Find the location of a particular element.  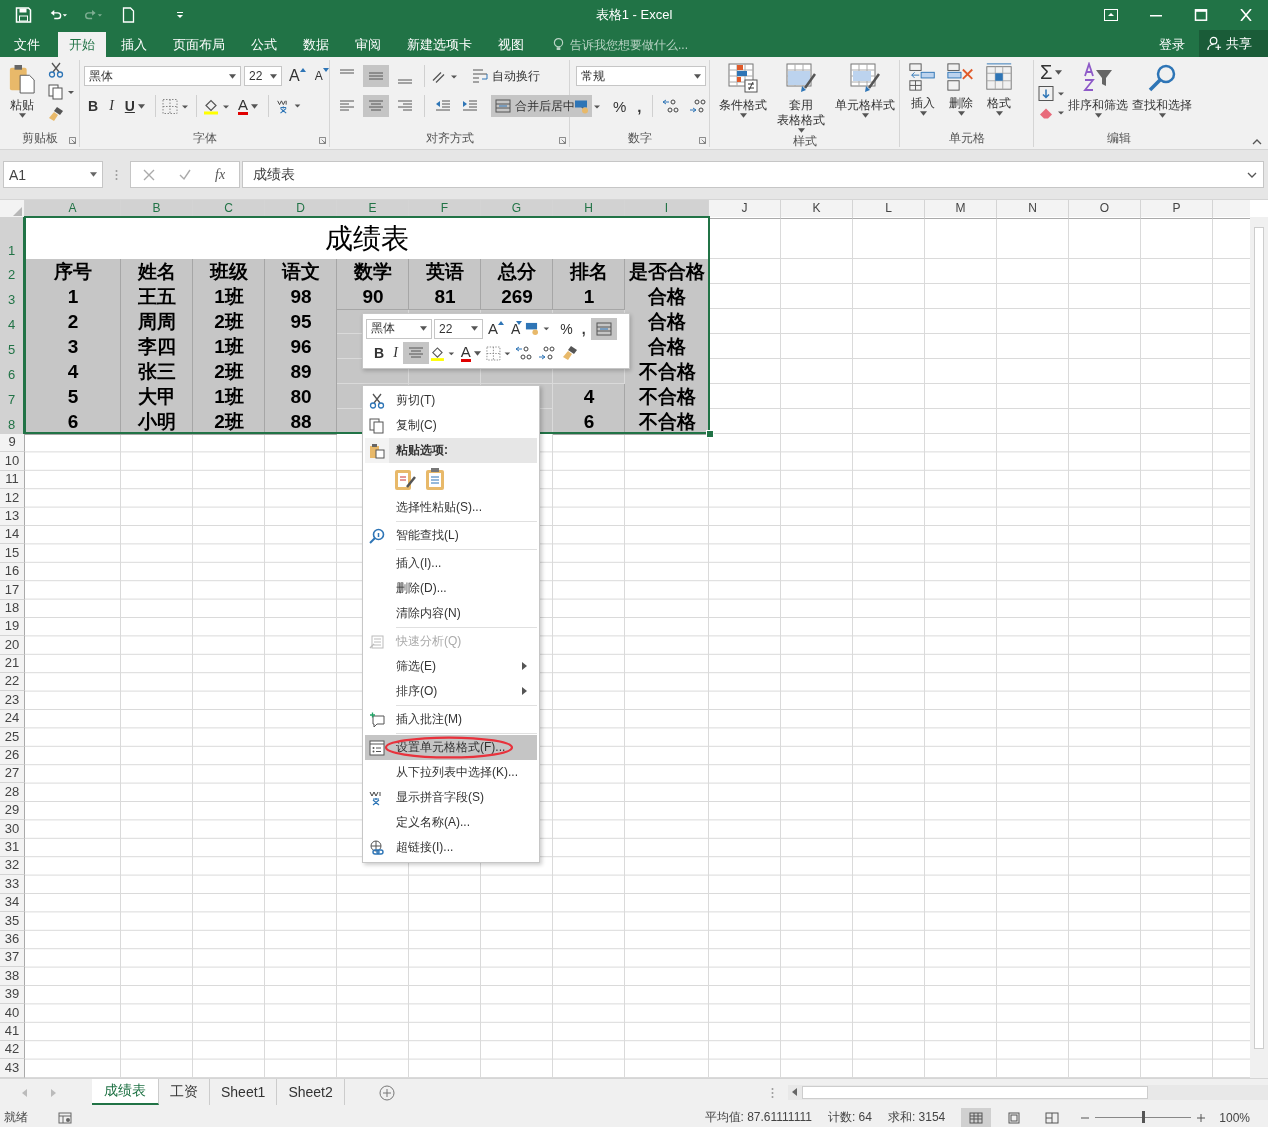

row-header: 7 is located at coordinates (12, 397).